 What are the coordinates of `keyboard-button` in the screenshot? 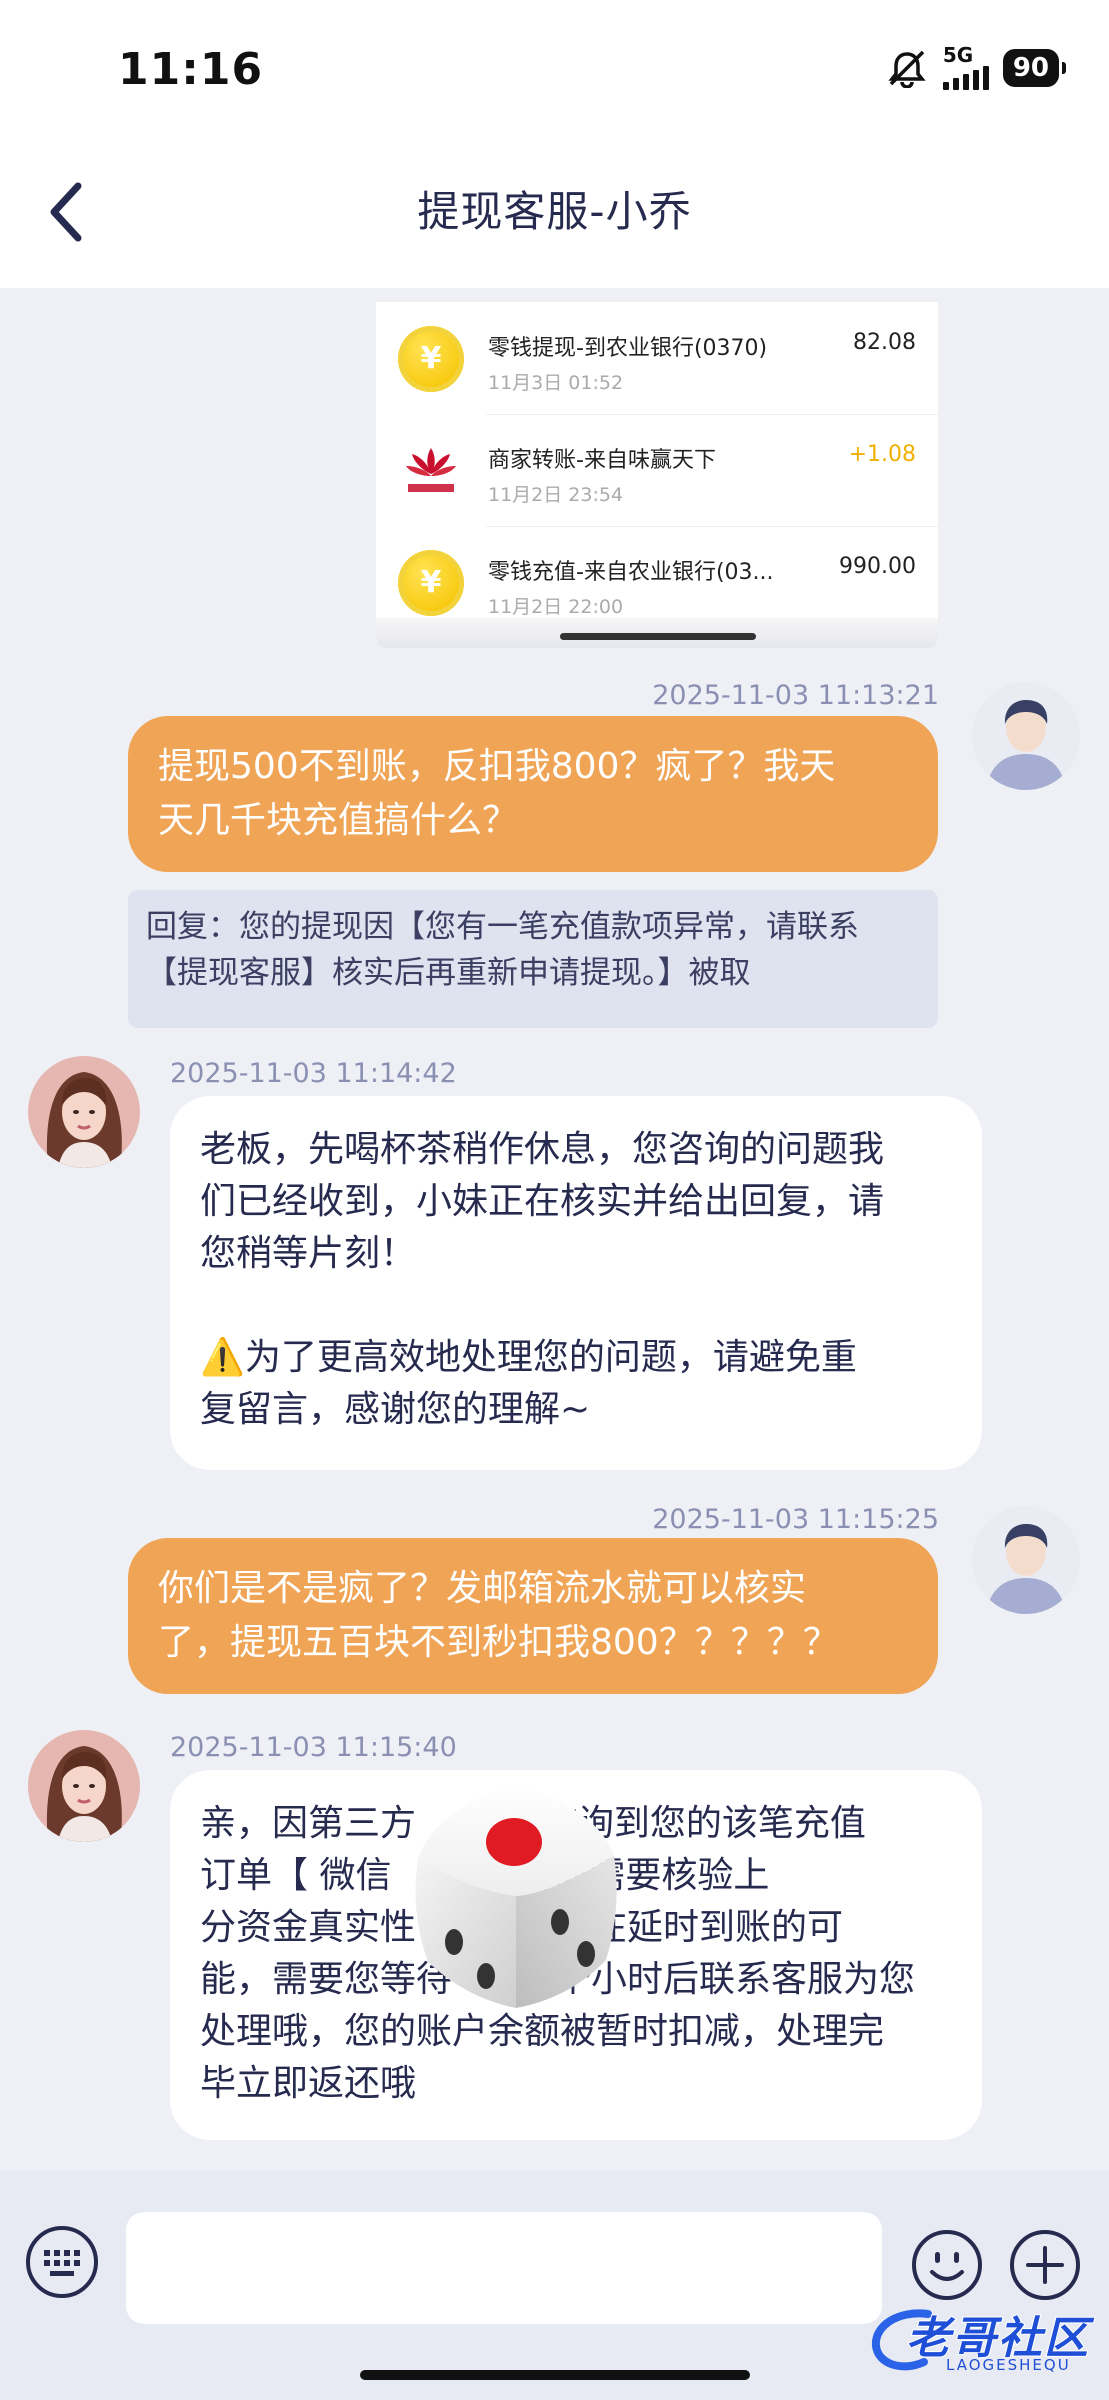 It's located at (62, 2262).